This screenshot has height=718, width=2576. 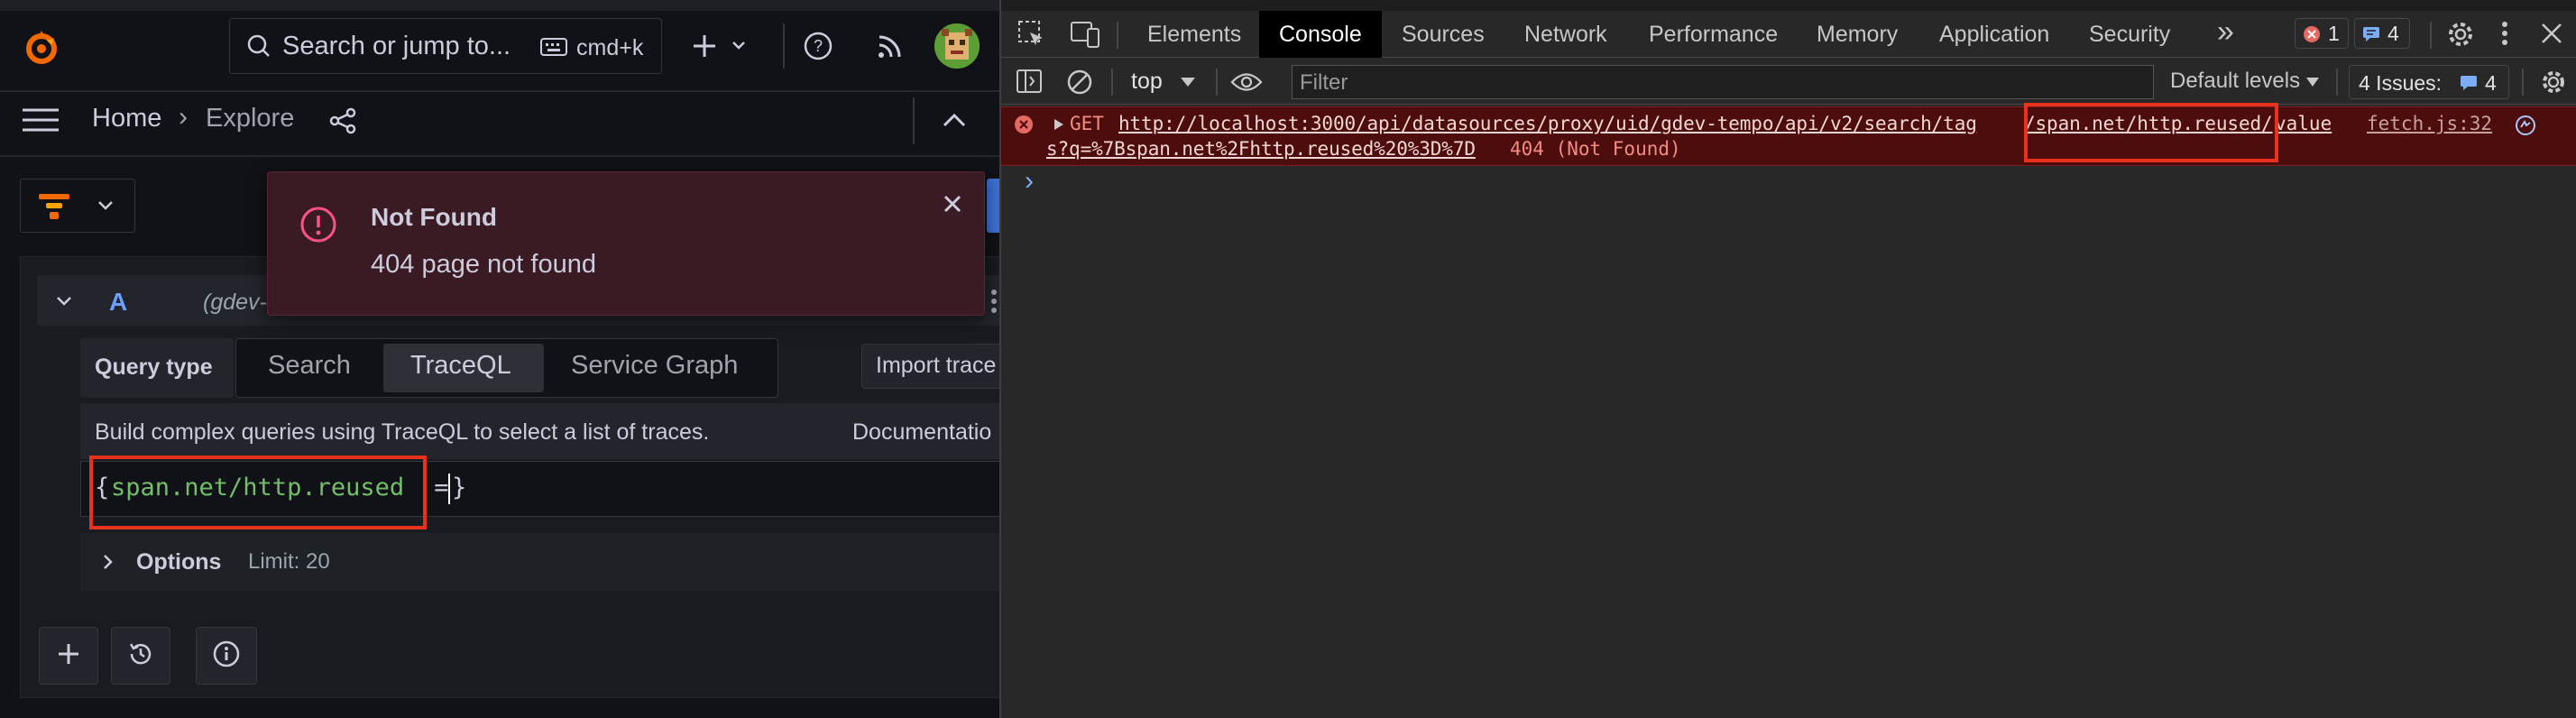 I want to click on more-tabs-button: », so click(x=2225, y=32).